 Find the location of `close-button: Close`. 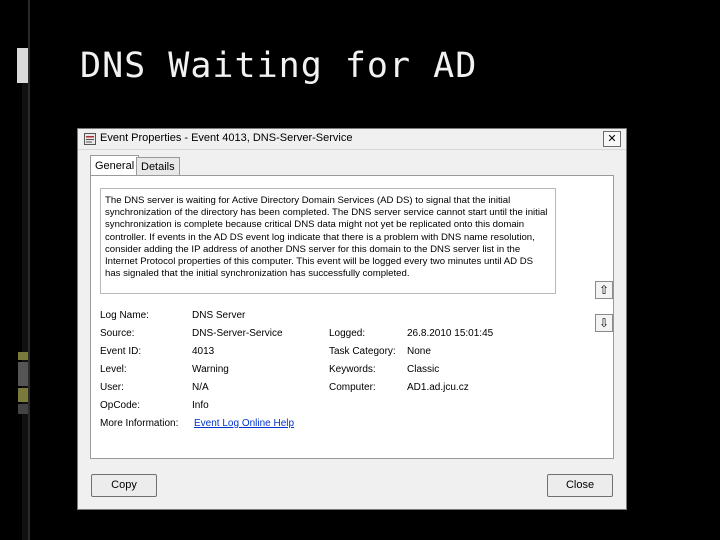

close-button: Close is located at coordinates (580, 485).